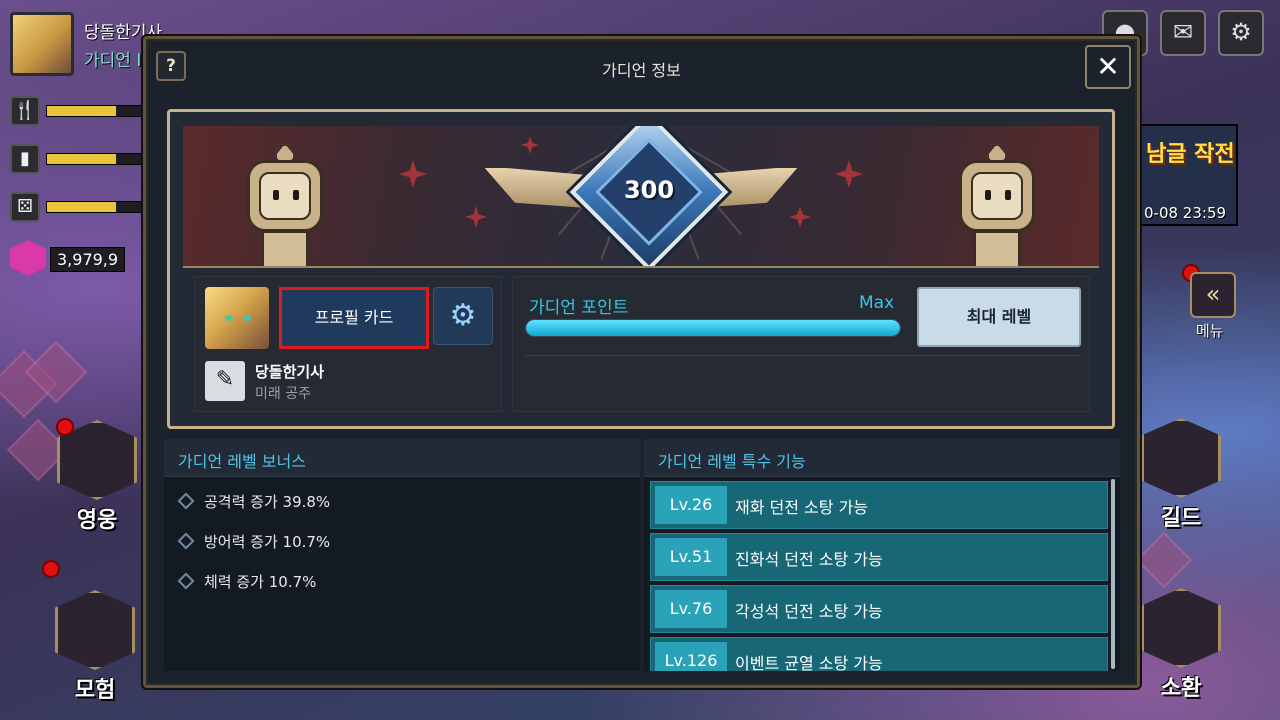 The image size is (1280, 720). Describe the element at coordinates (732, 461) in the screenshot. I see `special-features-title: 가디언 레벨 특수 기능` at that location.